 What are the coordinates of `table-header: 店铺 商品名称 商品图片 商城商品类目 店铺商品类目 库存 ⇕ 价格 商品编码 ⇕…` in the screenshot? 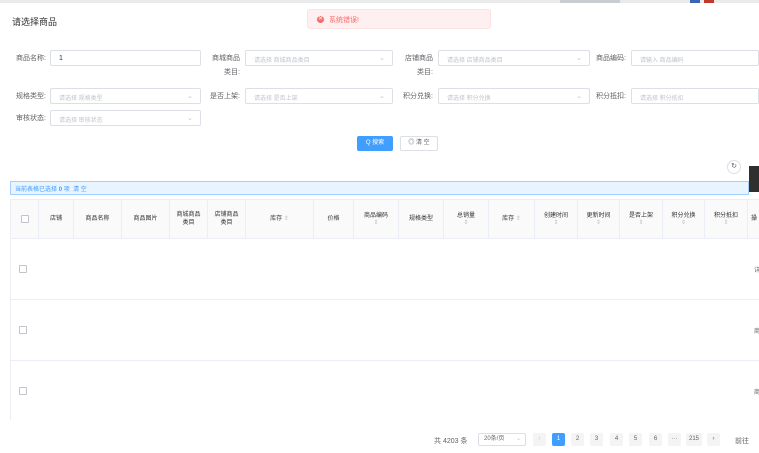 It's located at (385, 219).